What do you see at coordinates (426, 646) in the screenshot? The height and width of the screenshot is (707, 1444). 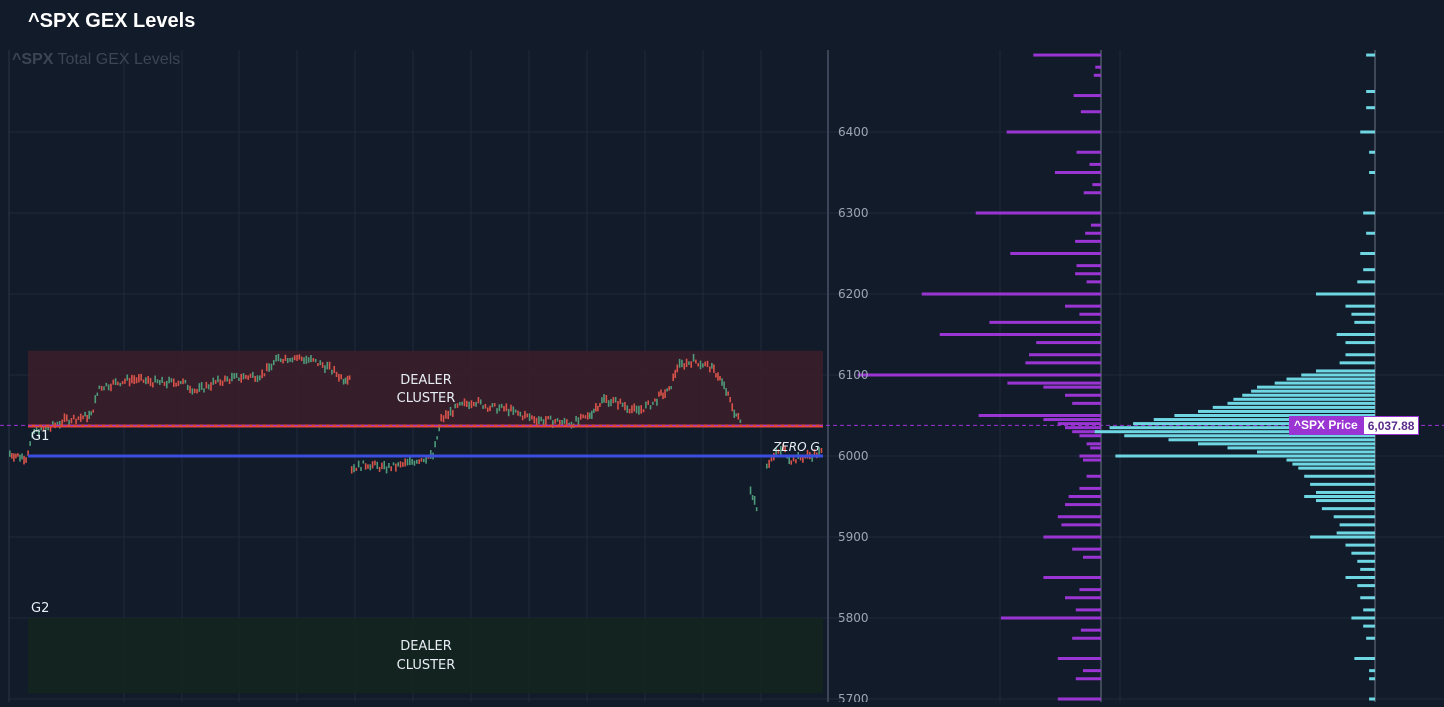 I see `lower-cluster-label-line1: DEALER` at bounding box center [426, 646].